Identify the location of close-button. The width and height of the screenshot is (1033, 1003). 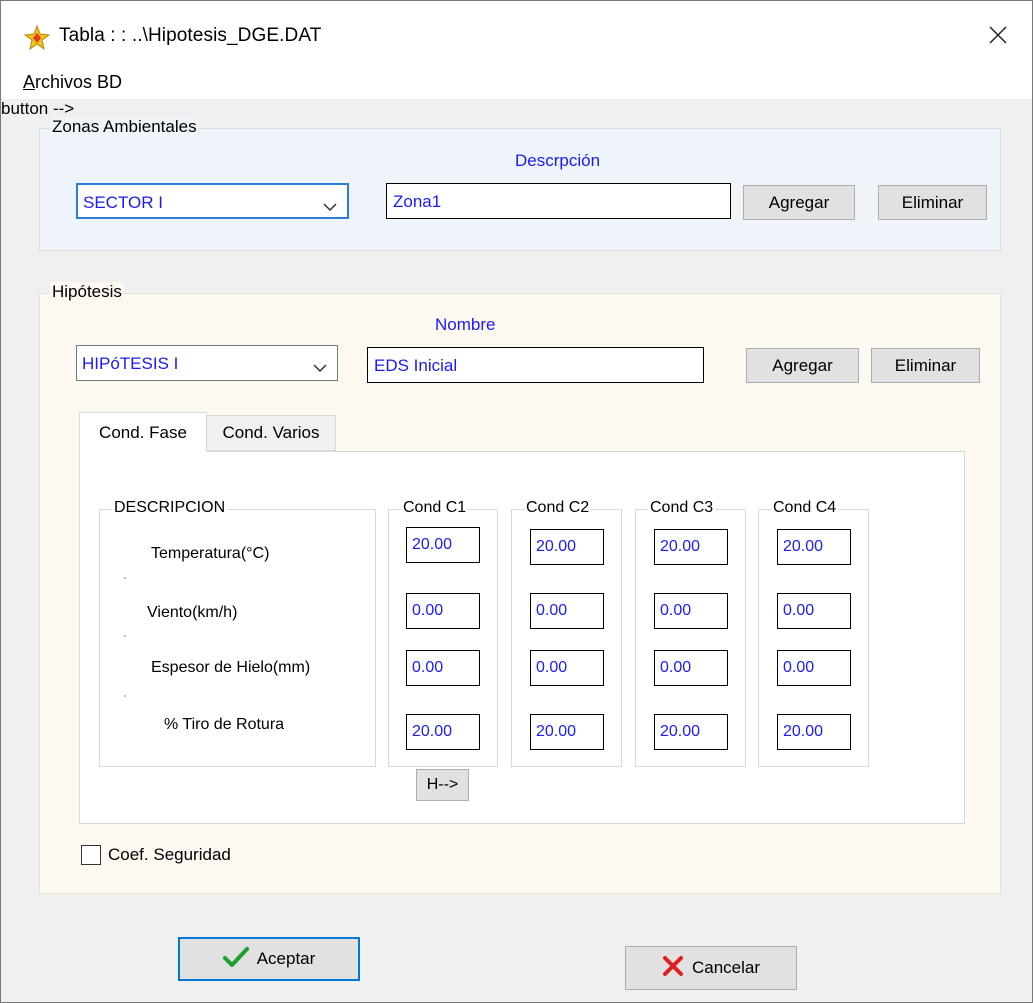
(998, 37).